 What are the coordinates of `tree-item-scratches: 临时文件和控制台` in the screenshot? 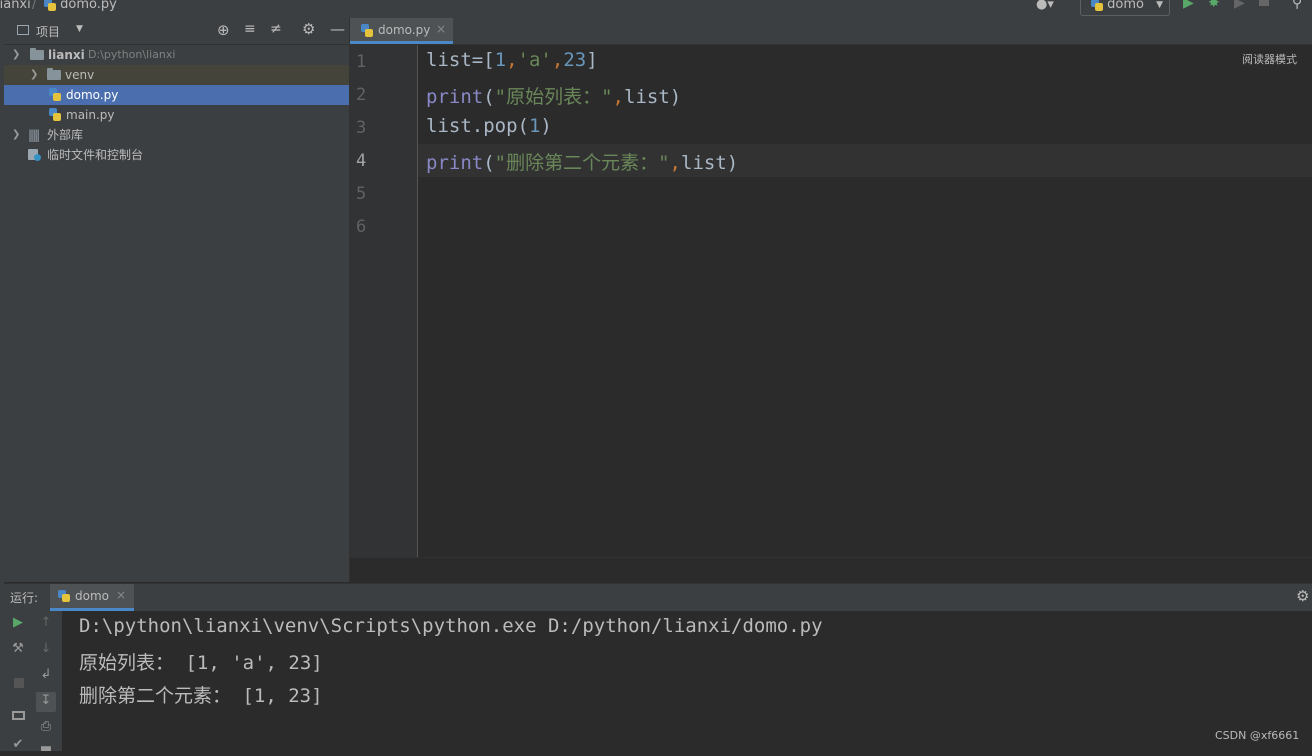 It's located at (176, 155).